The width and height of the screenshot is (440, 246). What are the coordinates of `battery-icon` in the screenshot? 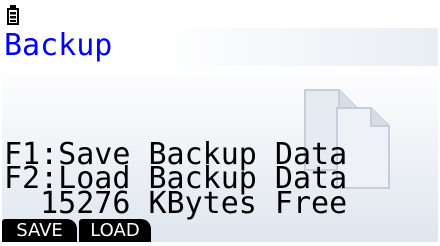 It's located at (13, 15).